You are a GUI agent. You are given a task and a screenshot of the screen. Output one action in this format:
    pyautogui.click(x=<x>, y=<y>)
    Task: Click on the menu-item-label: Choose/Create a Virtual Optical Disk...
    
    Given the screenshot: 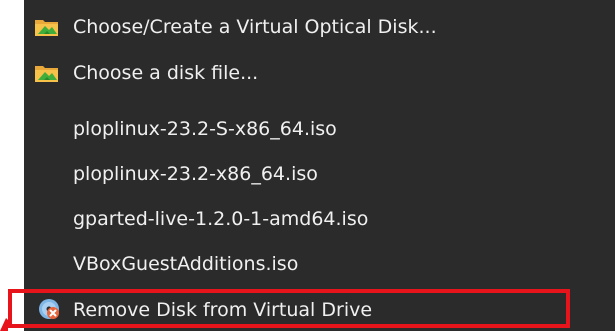 What is the action you would take?
    pyautogui.click(x=255, y=27)
    